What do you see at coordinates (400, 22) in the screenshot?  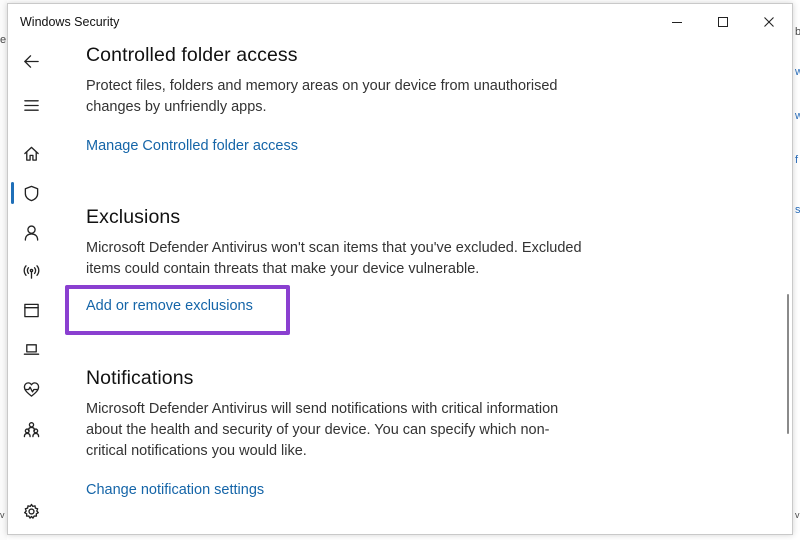 I see `title-bar: Windows Security` at bounding box center [400, 22].